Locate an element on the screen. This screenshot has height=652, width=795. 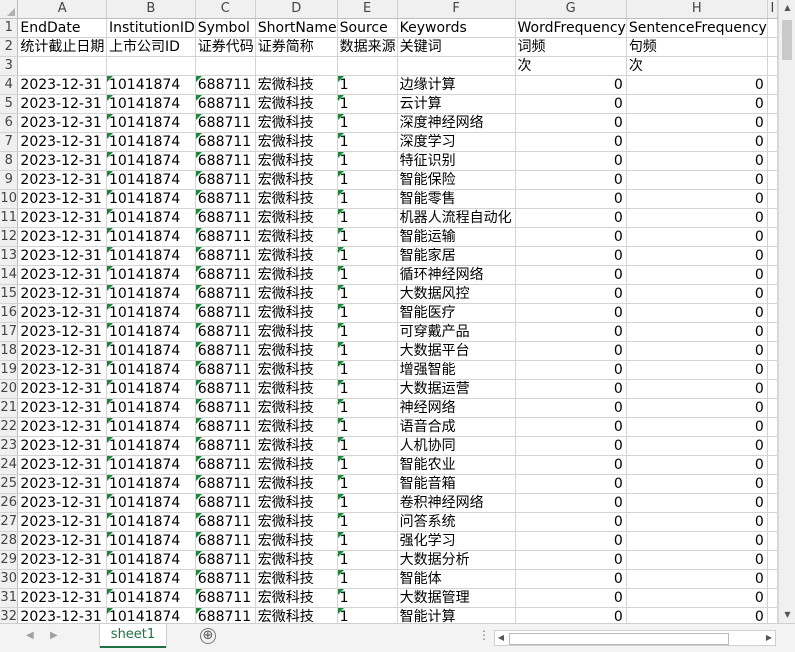
cell-keyword: 智能运输 is located at coordinates (456, 237).